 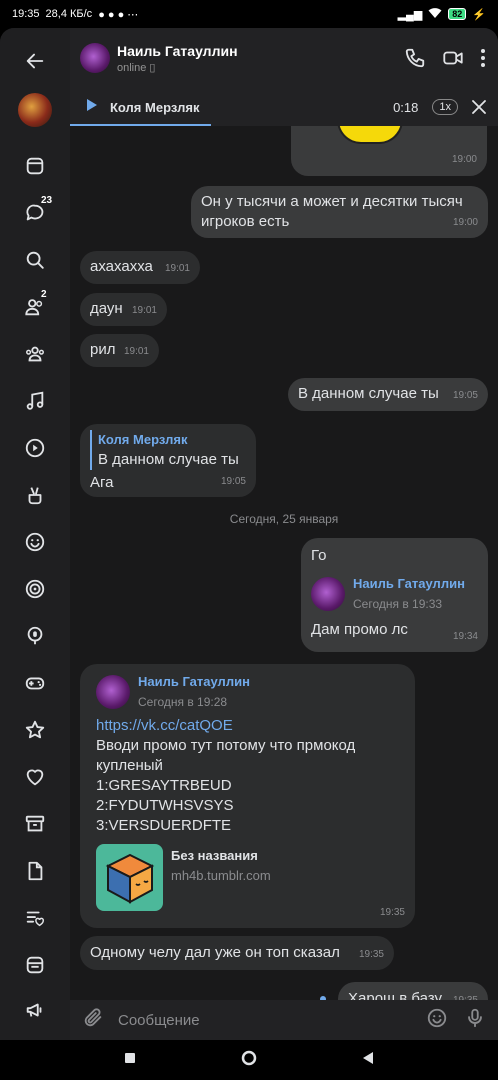 I want to click on notification-icons: ● ● ● ⋯, so click(x=118, y=14).